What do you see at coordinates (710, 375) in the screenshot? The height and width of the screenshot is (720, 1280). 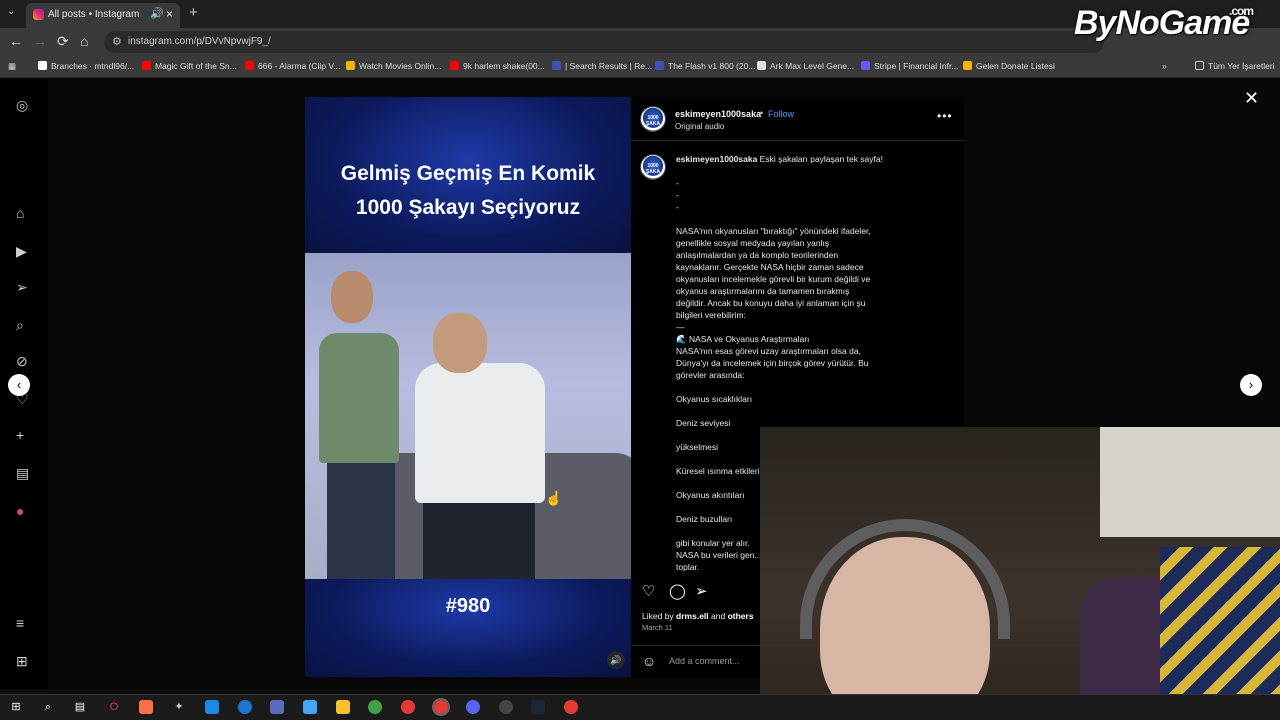 I see `caption-line: görevler arasında:` at bounding box center [710, 375].